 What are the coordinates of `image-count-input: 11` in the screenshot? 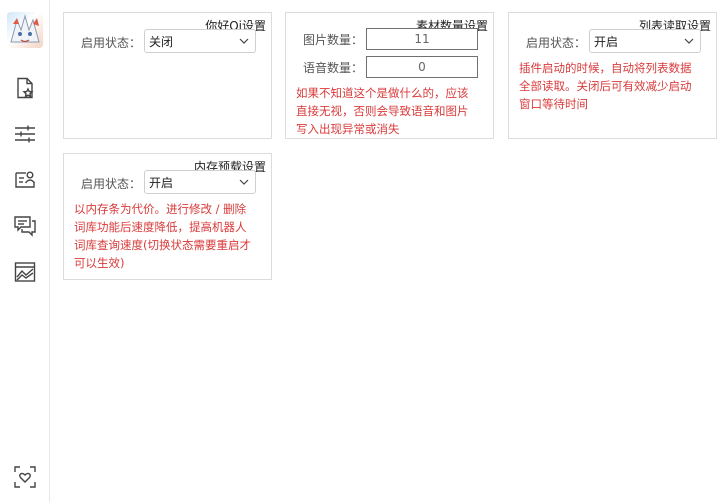 It's located at (422, 39).